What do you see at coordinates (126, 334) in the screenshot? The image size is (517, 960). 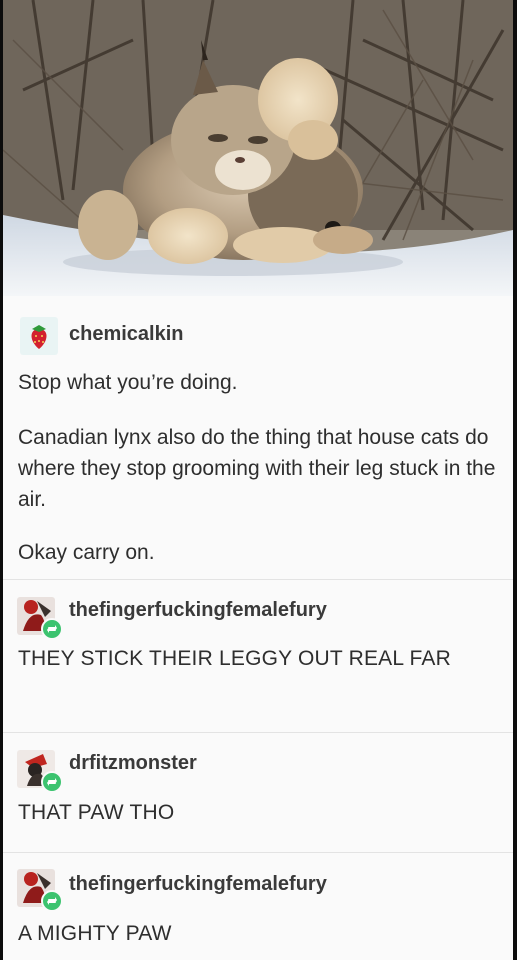 I see `post-username: chemicalkin` at bounding box center [126, 334].